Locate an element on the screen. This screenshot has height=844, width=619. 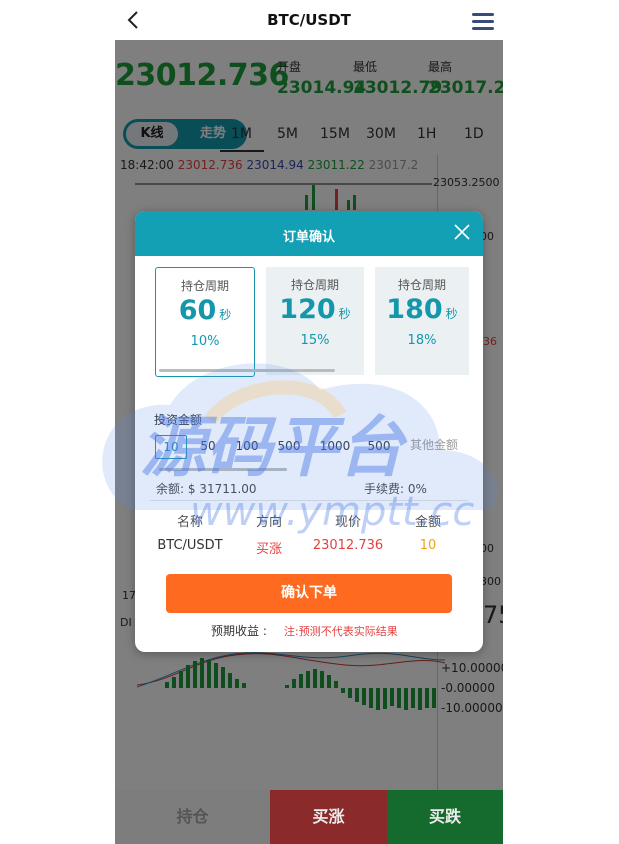
balance-text: 余额: $ 31711.00 is located at coordinates (206, 489).